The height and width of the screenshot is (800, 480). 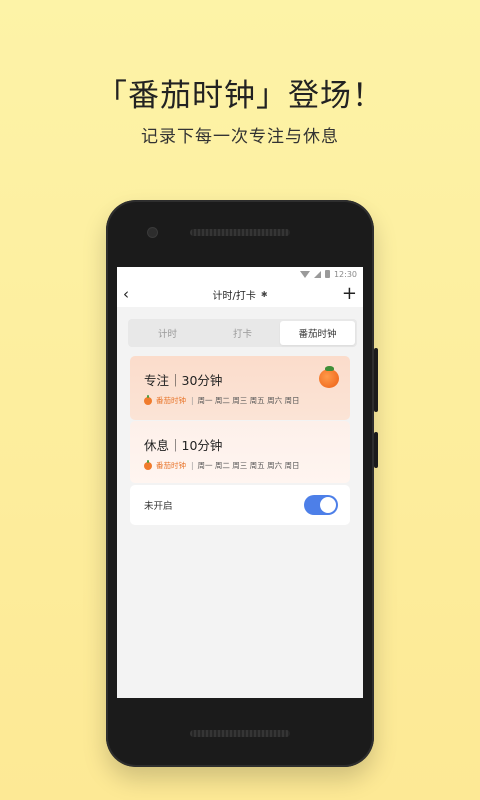 I want to click on camera-icon, so click(x=152, y=232).